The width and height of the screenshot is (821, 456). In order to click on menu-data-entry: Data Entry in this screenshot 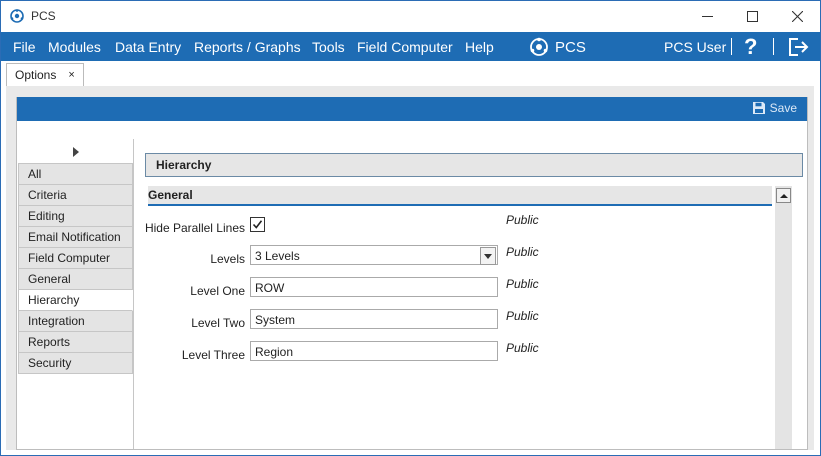, I will do `click(148, 47)`.